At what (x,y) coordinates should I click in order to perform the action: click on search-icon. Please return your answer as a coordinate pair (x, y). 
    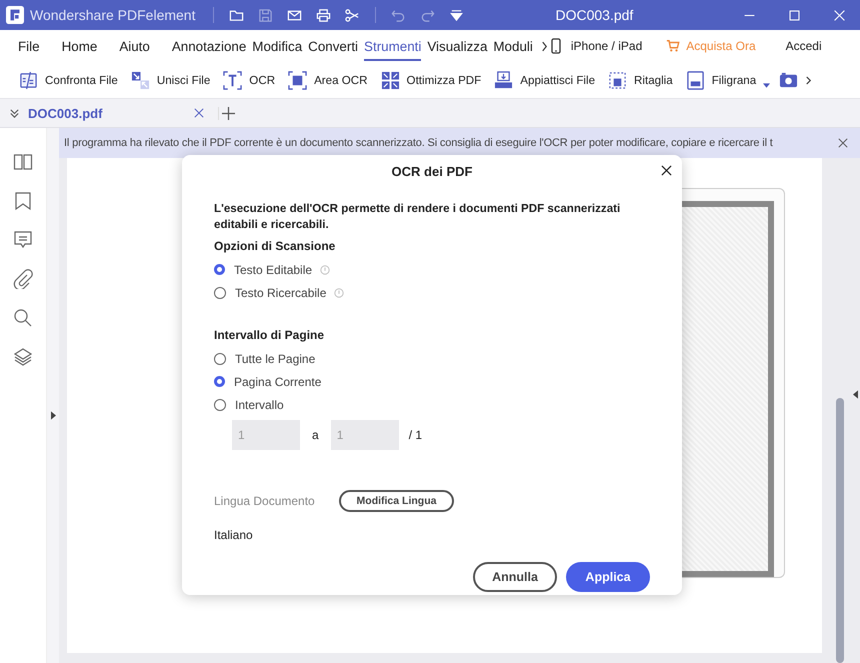
    Looking at the image, I should click on (23, 318).